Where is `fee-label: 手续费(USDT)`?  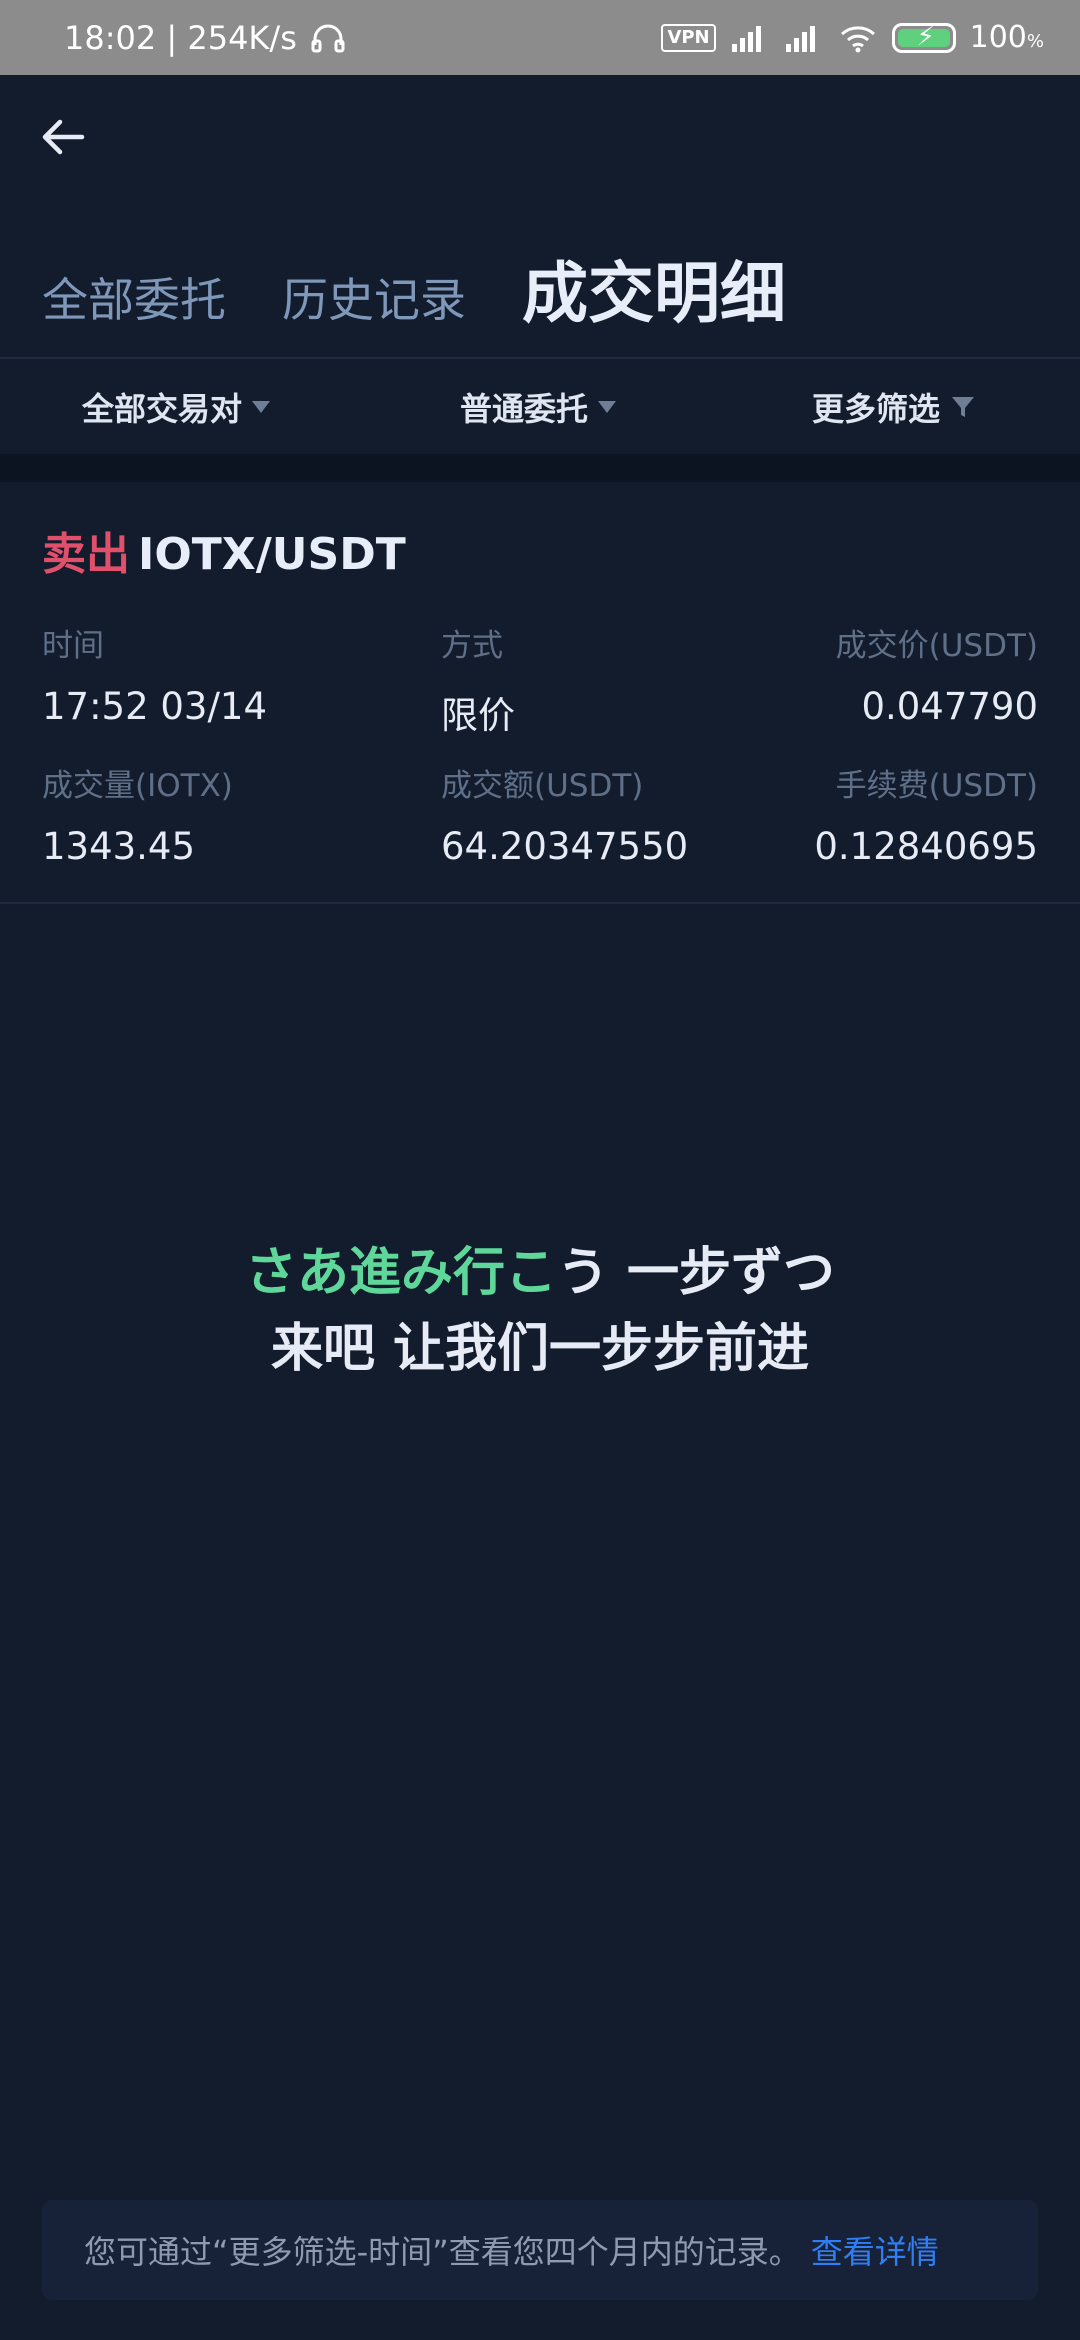
fee-label: 手续费(USDT) is located at coordinates (936, 786).